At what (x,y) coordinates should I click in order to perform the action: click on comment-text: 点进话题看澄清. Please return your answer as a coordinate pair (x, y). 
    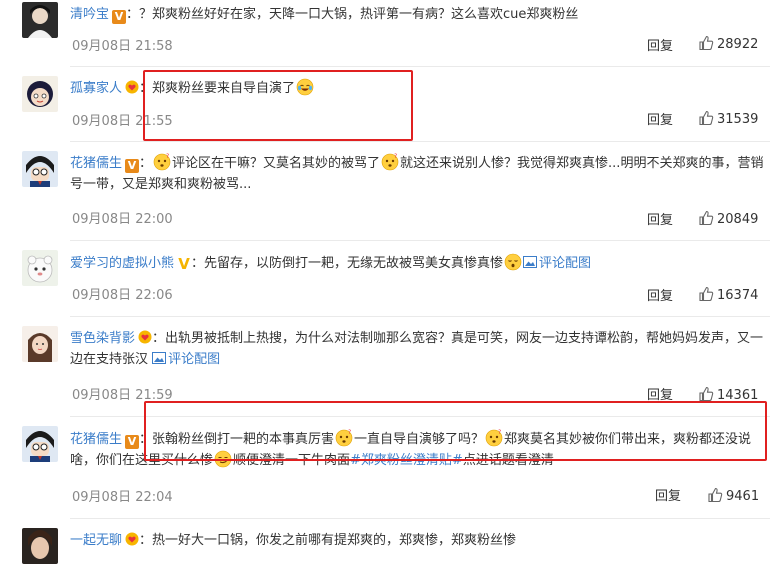
    Looking at the image, I should click on (508, 460).